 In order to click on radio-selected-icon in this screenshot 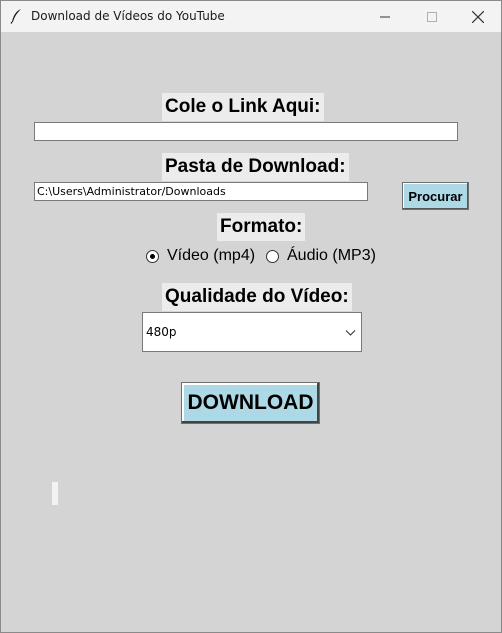, I will do `click(152, 256)`.